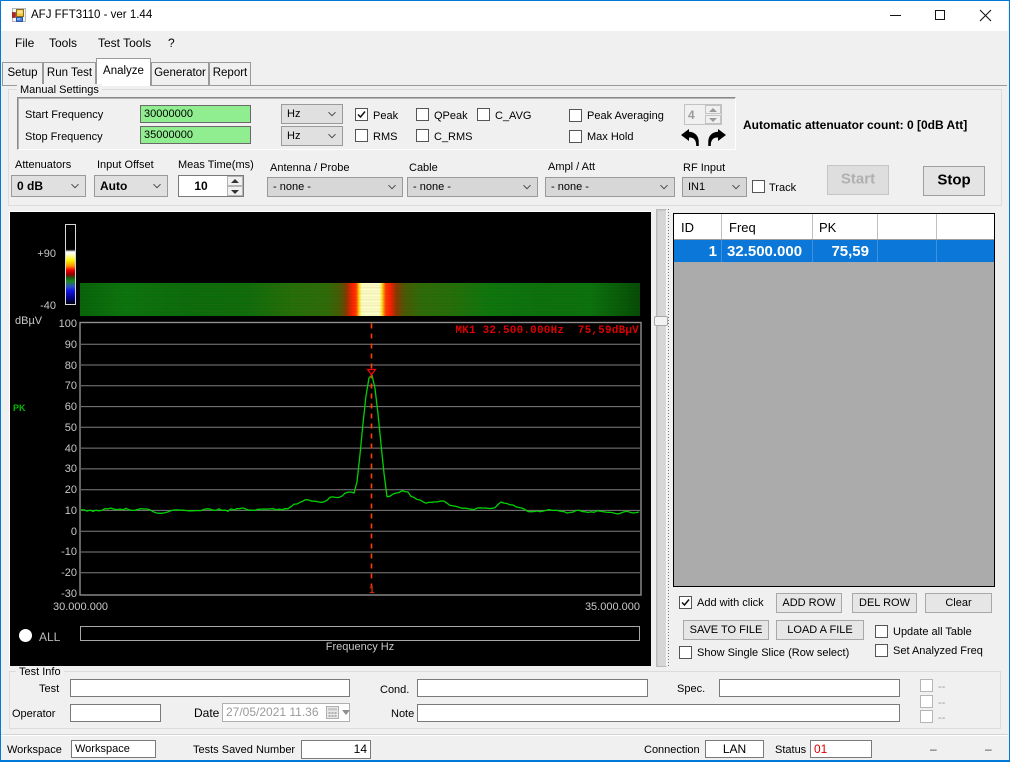 The width and height of the screenshot is (1010, 762). Describe the element at coordinates (372, 590) in the screenshot. I see `svg-text: 1` at that location.